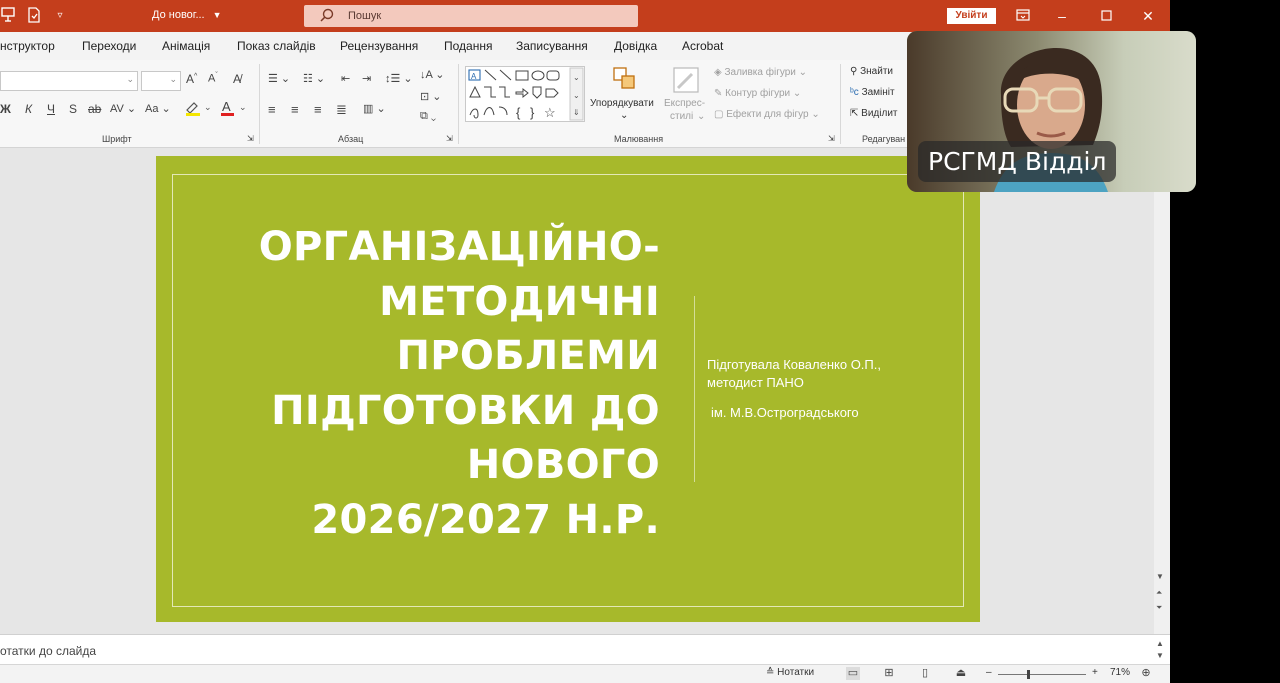  What do you see at coordinates (94, 109) in the screenshot?
I see `strikethrough-button: ab` at bounding box center [94, 109].